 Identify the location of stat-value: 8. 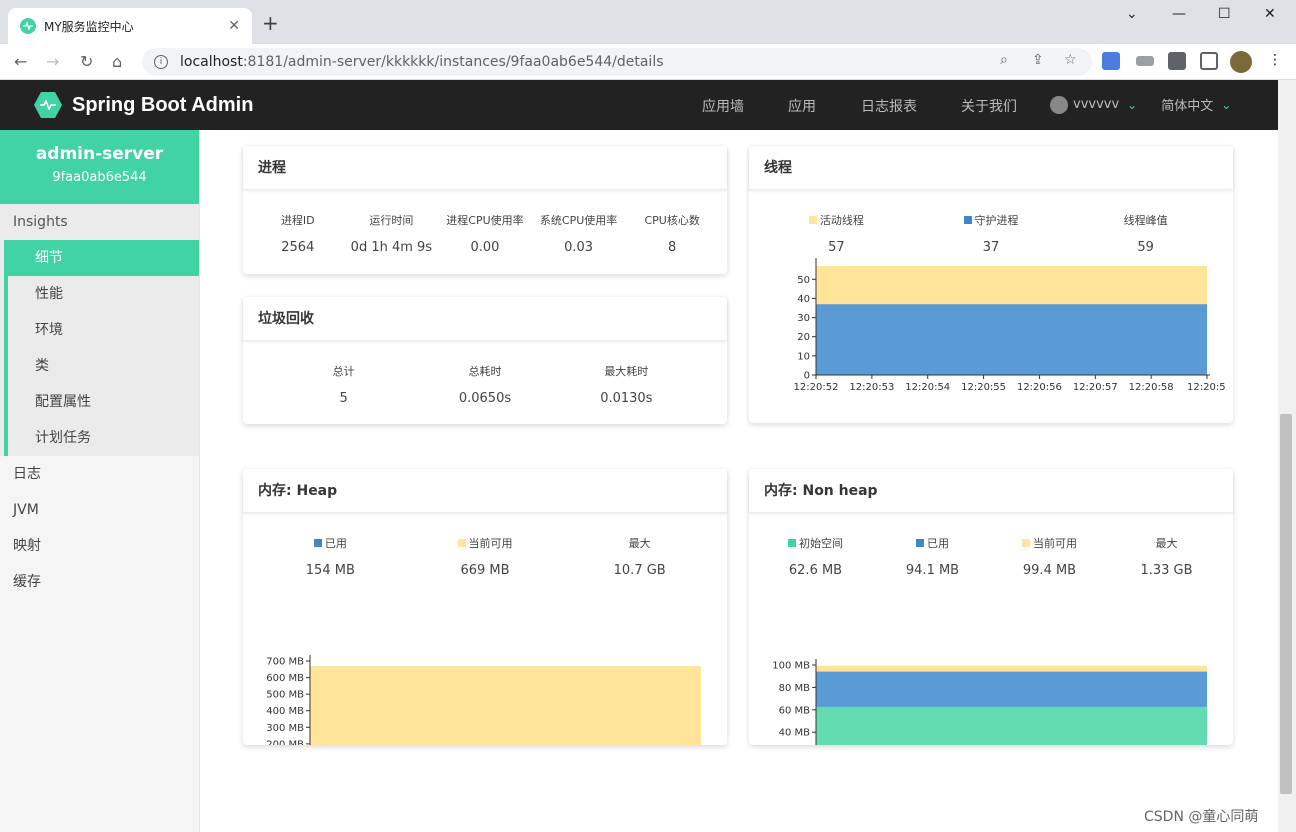
(672, 247).